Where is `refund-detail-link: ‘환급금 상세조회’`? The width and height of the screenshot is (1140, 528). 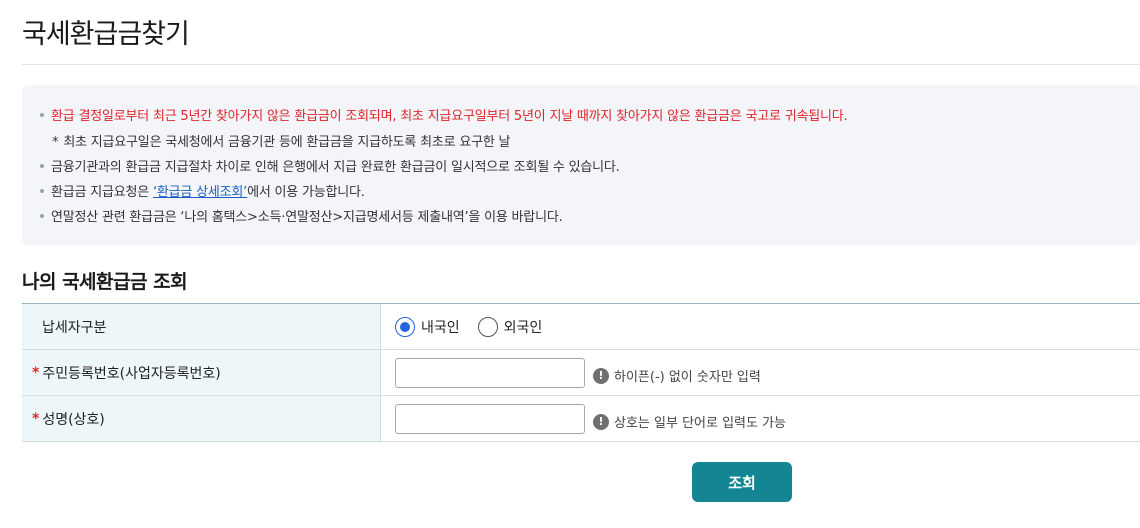 refund-detail-link: ‘환급금 상세조회’ is located at coordinates (200, 192).